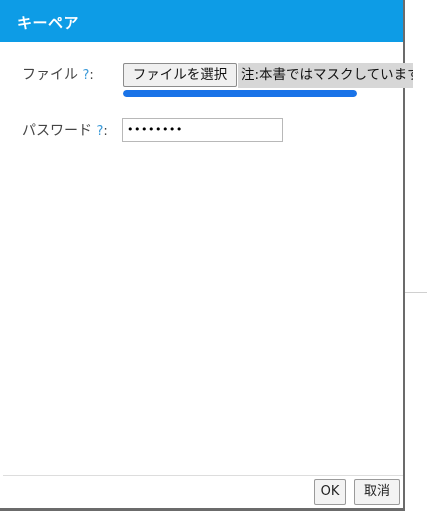 This screenshot has width=427, height=515. What do you see at coordinates (325, 75) in the screenshot?
I see `masked-filename-note: 注:本書ではマスクしています` at bounding box center [325, 75].